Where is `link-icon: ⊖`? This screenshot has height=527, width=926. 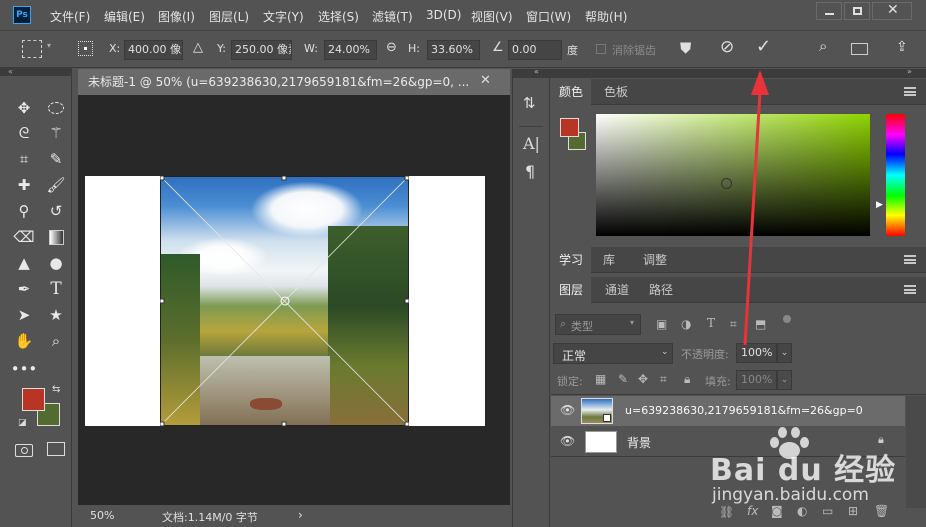
link-icon: ⊖ is located at coordinates (391, 47).